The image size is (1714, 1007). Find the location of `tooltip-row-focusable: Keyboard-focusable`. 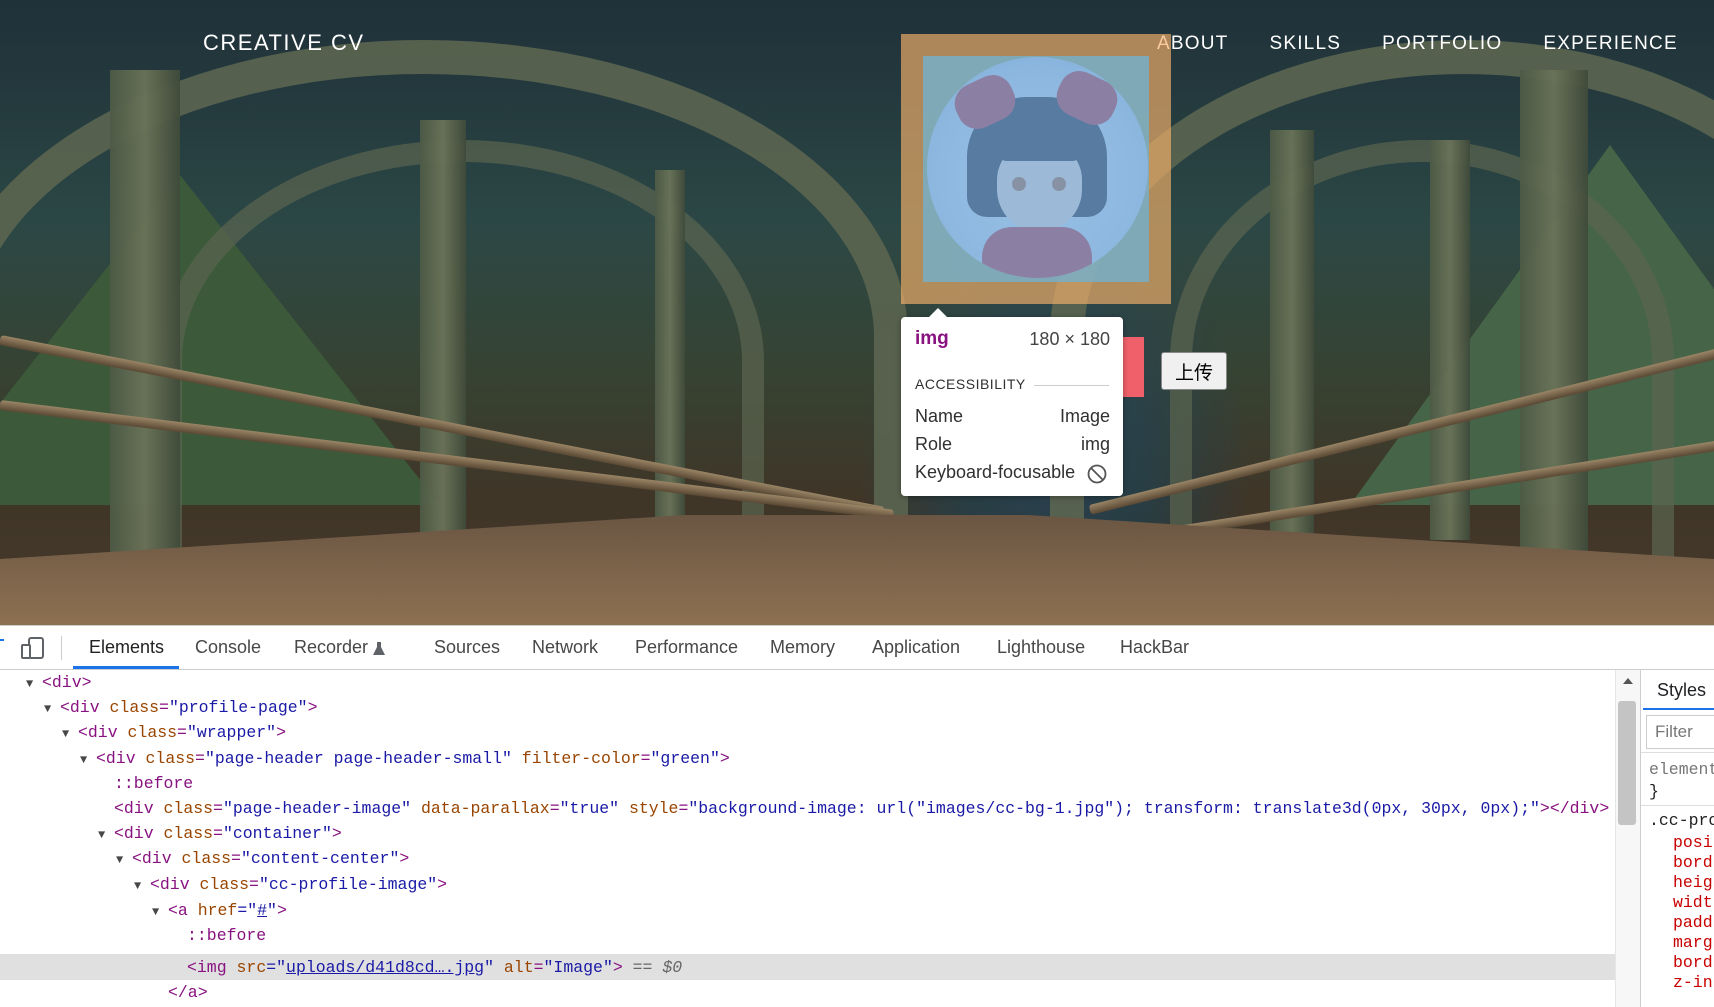

tooltip-row-focusable: Keyboard-focusable is located at coordinates (1012, 473).